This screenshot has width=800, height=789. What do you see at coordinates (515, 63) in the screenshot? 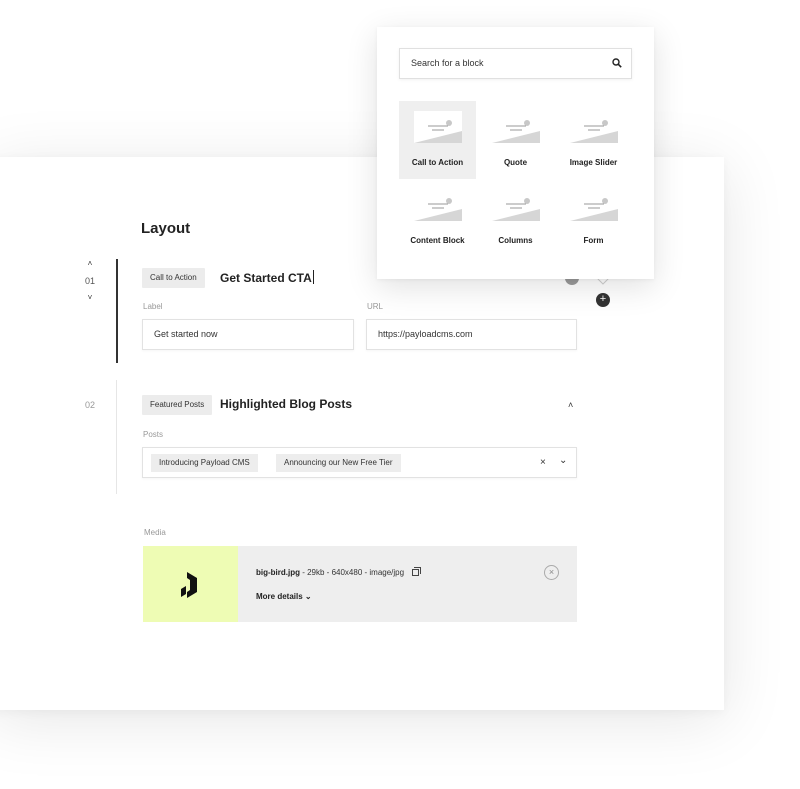
I see `block-search-input: Search for a block` at bounding box center [515, 63].